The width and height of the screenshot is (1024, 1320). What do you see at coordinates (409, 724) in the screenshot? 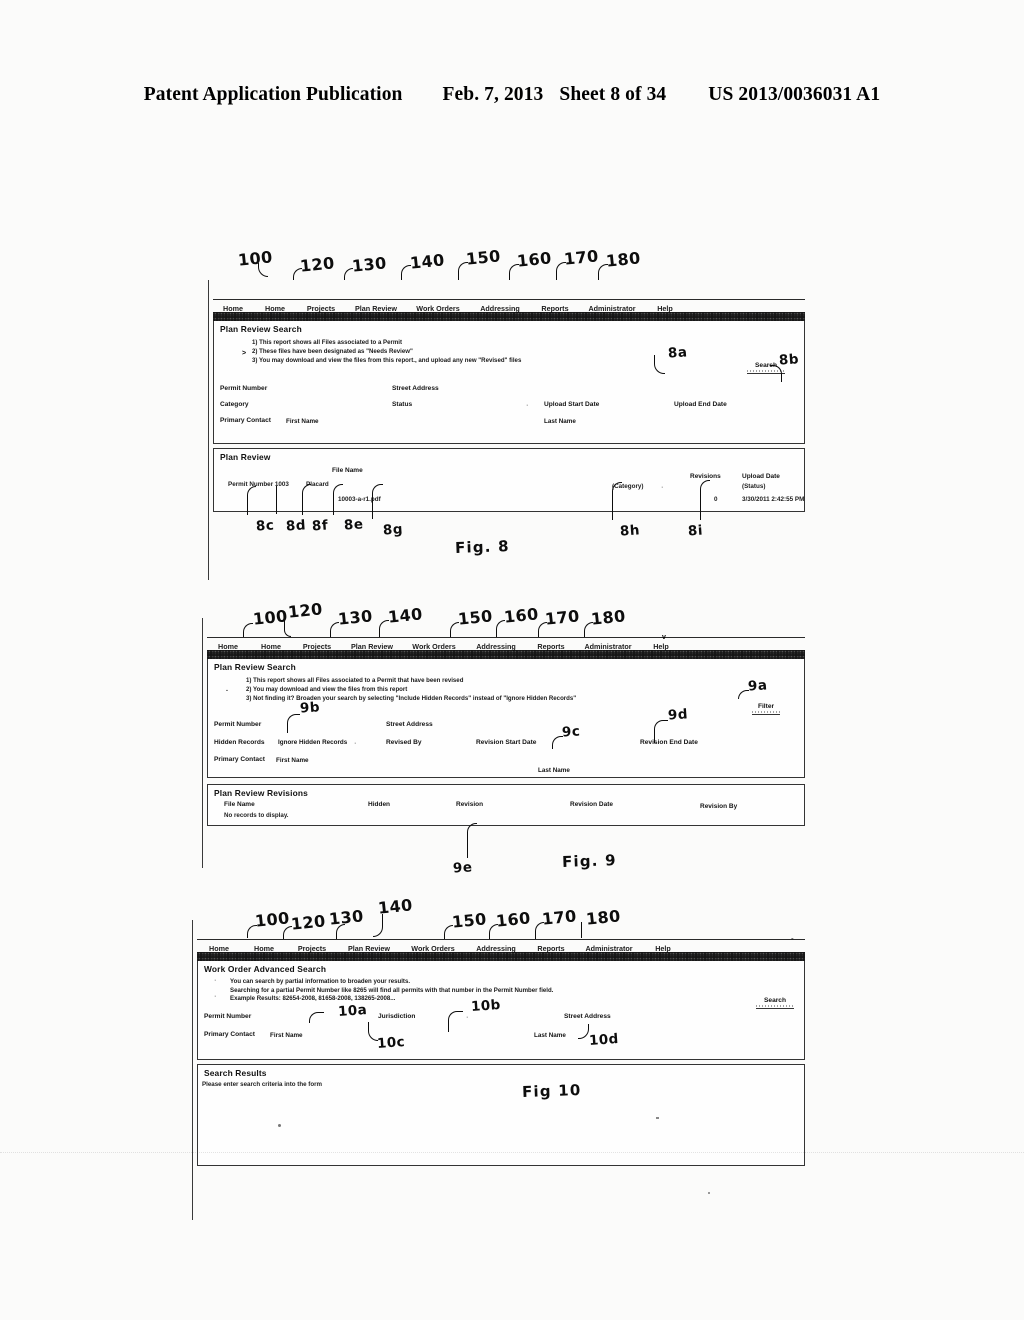
I see `fig9-street-address-label: Street Address` at bounding box center [409, 724].